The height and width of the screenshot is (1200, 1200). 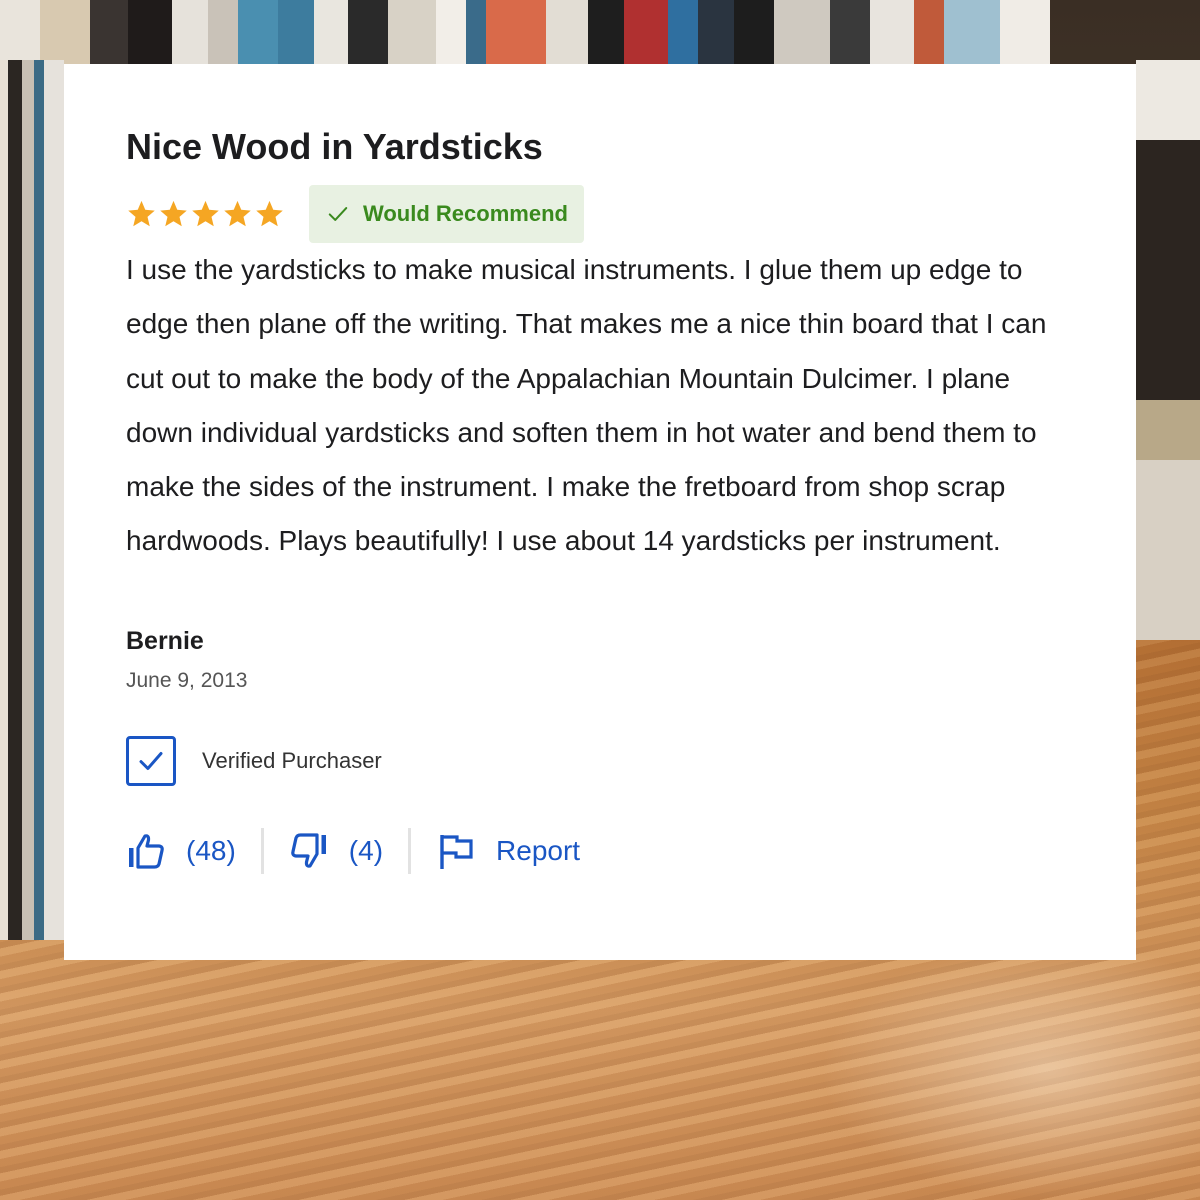 I want to click on review-author: Bernie, so click(x=165, y=641).